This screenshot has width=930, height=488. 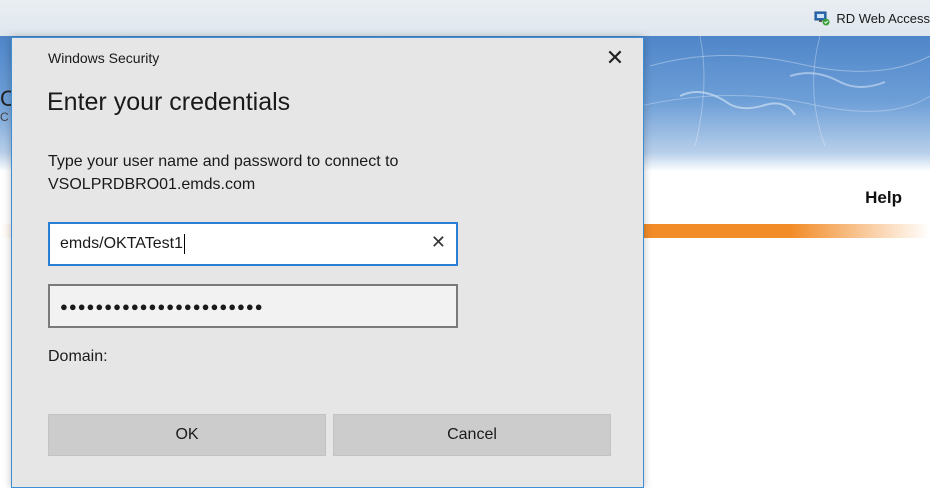 I want to click on close-button: ✕, so click(x=615, y=58).